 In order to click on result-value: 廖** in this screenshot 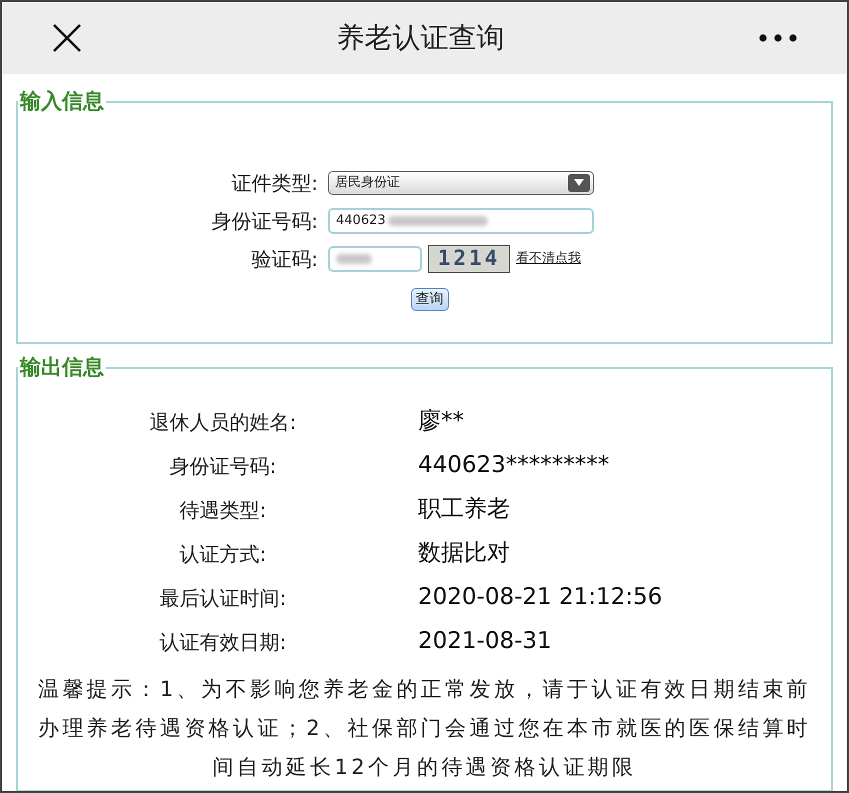, I will do `click(441, 421)`.